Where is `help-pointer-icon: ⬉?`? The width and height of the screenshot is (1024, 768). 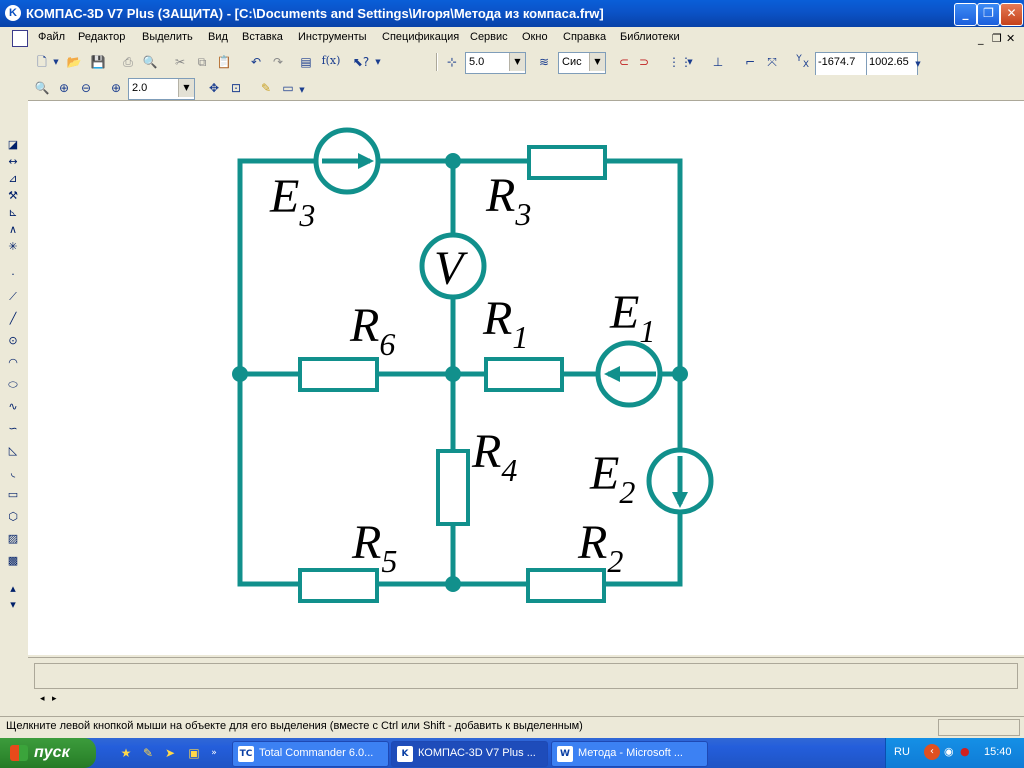 help-pointer-icon: ⬉? is located at coordinates (361, 62).